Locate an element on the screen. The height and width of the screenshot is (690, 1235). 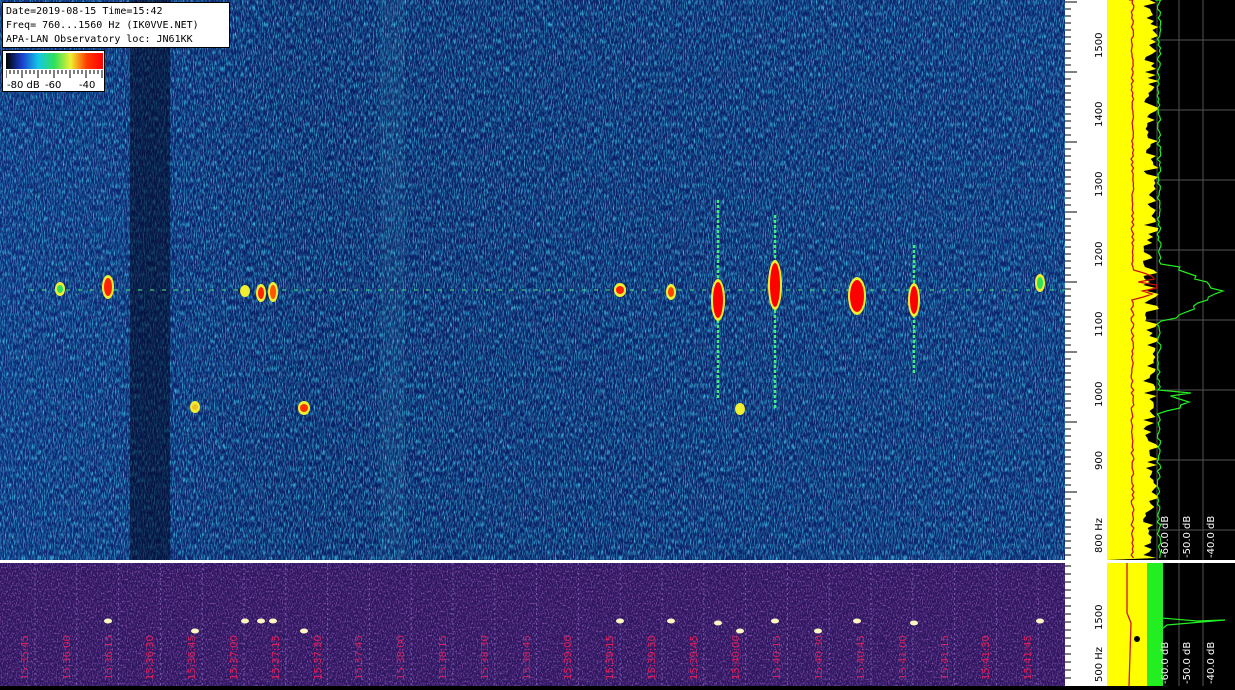
time-label: 15:38:30 is located at coordinates (485, 657).